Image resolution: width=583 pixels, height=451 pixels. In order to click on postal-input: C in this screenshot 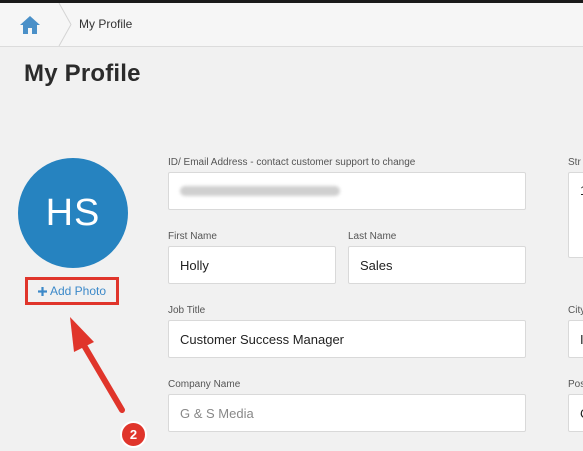, I will do `click(575, 413)`.